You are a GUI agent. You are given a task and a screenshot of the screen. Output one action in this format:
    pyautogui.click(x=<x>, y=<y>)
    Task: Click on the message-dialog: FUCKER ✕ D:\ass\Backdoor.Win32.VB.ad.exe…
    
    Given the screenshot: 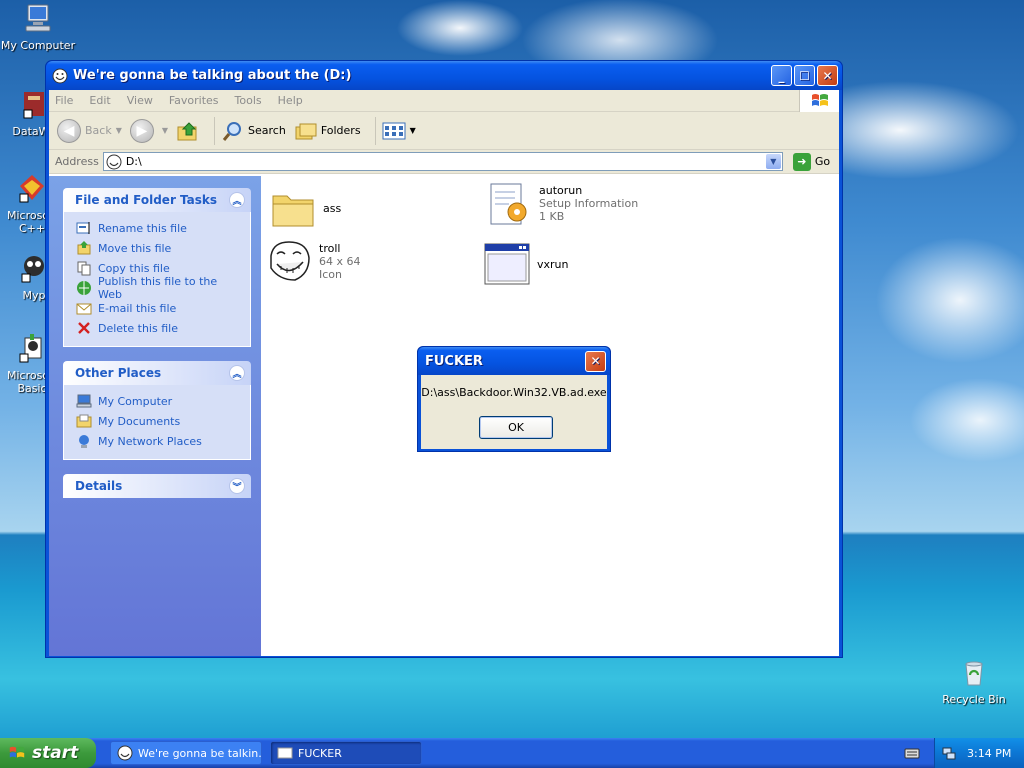 What is the action you would take?
    pyautogui.click(x=514, y=399)
    